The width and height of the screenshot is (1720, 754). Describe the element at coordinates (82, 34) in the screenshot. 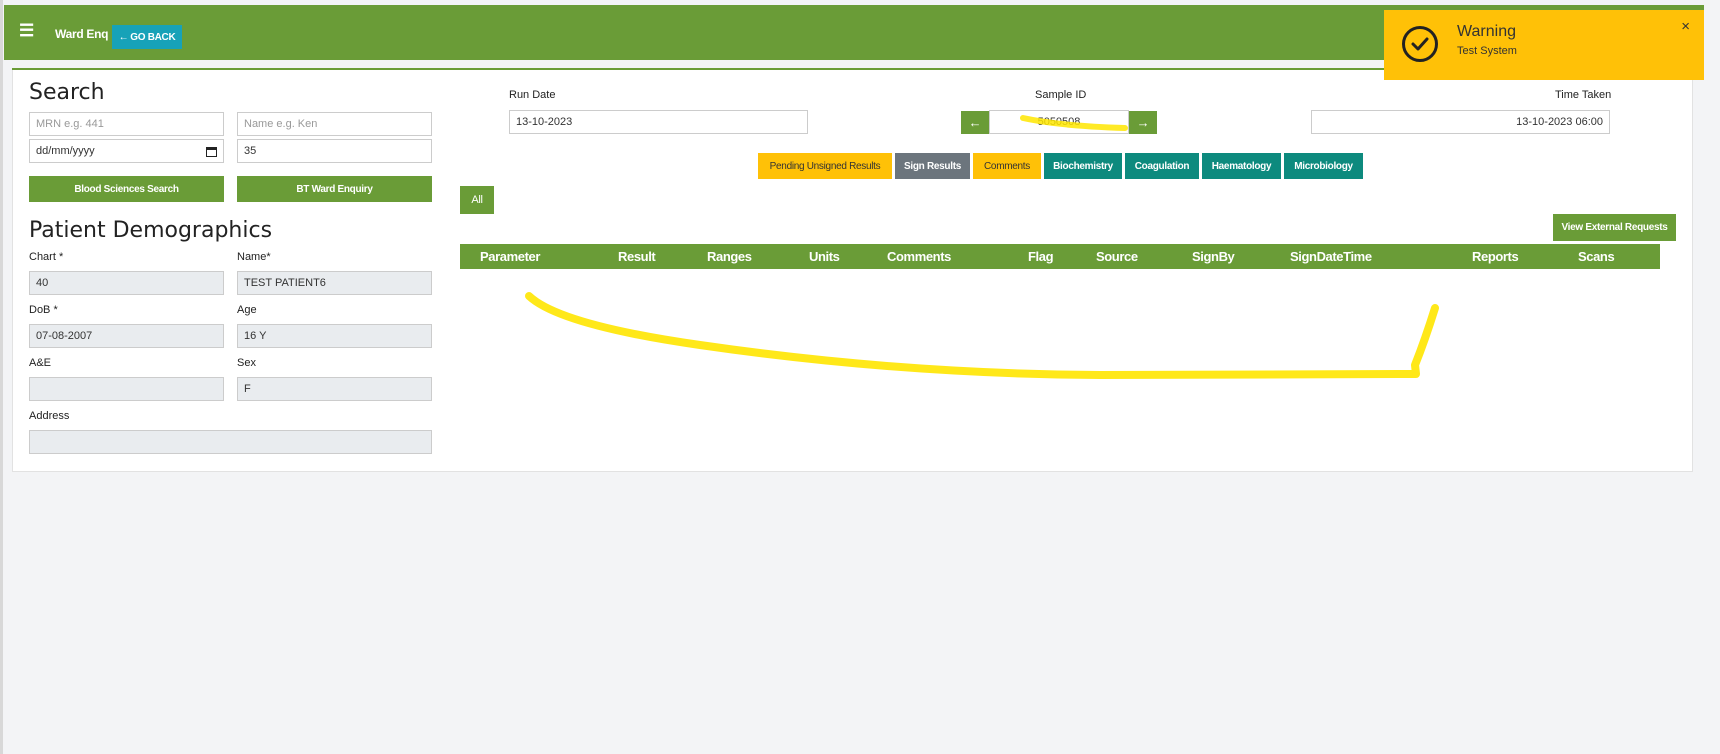

I see `page-title: Ward Enq` at that location.